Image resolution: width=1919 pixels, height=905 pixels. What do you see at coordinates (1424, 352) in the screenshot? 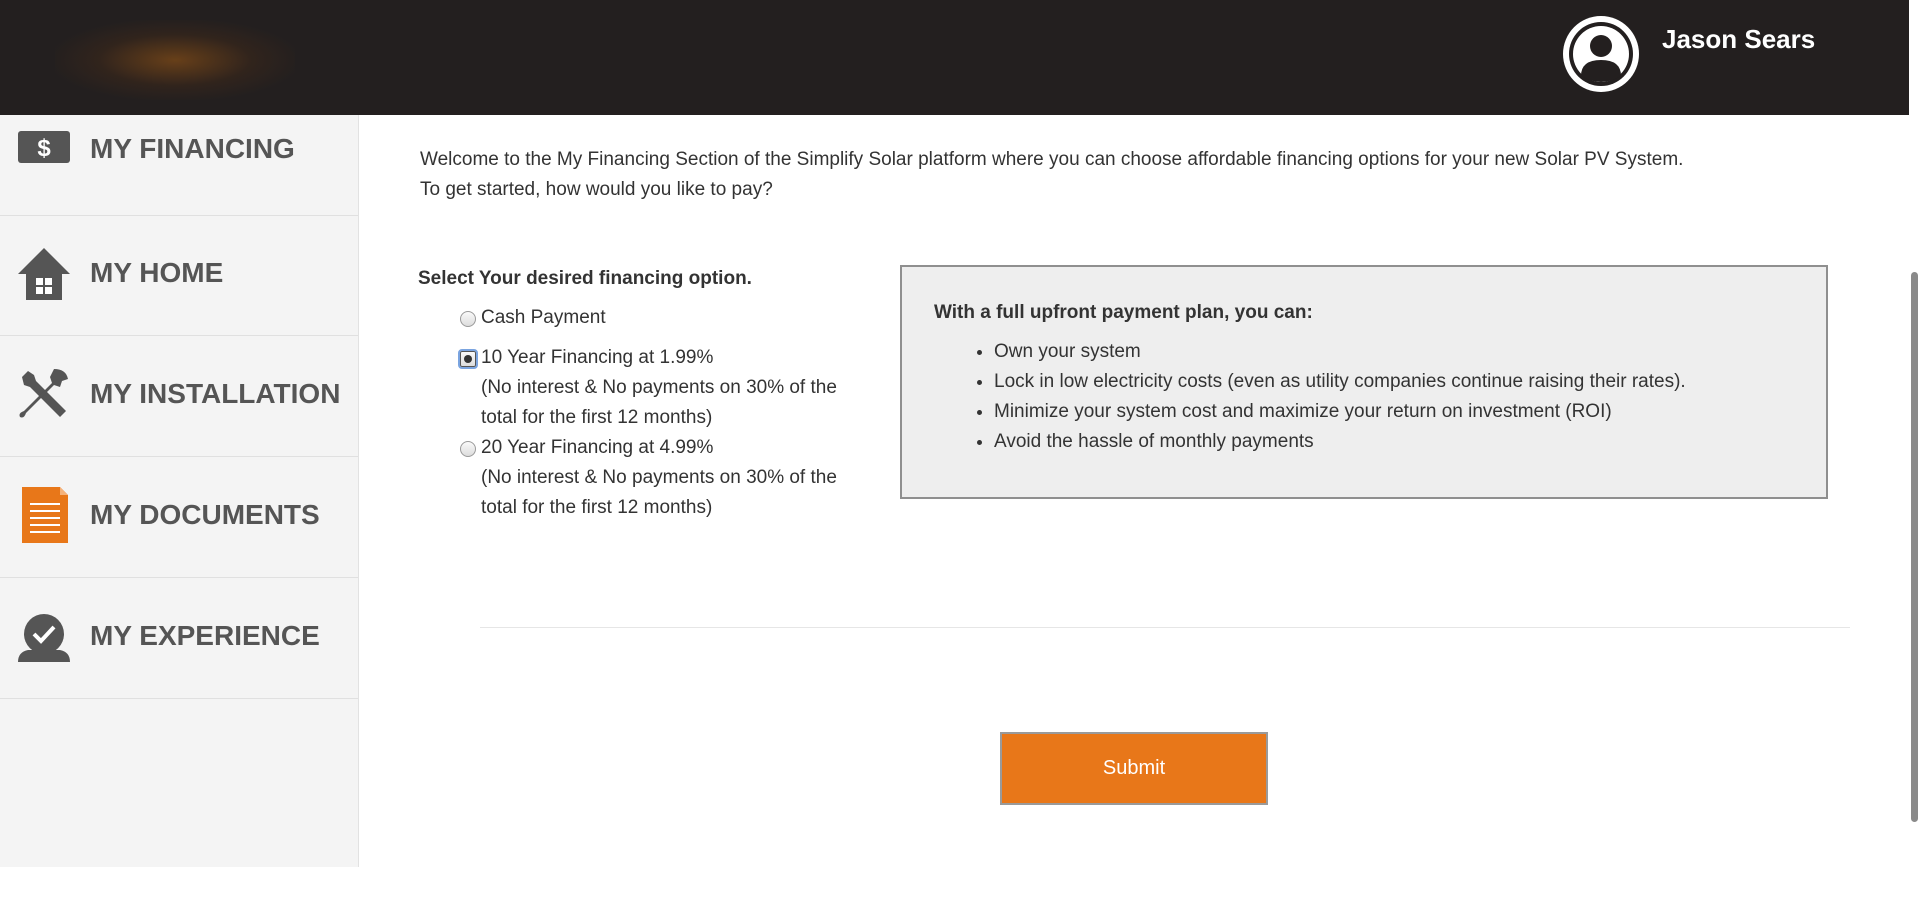
I see `list-item: Own your system` at bounding box center [1424, 352].